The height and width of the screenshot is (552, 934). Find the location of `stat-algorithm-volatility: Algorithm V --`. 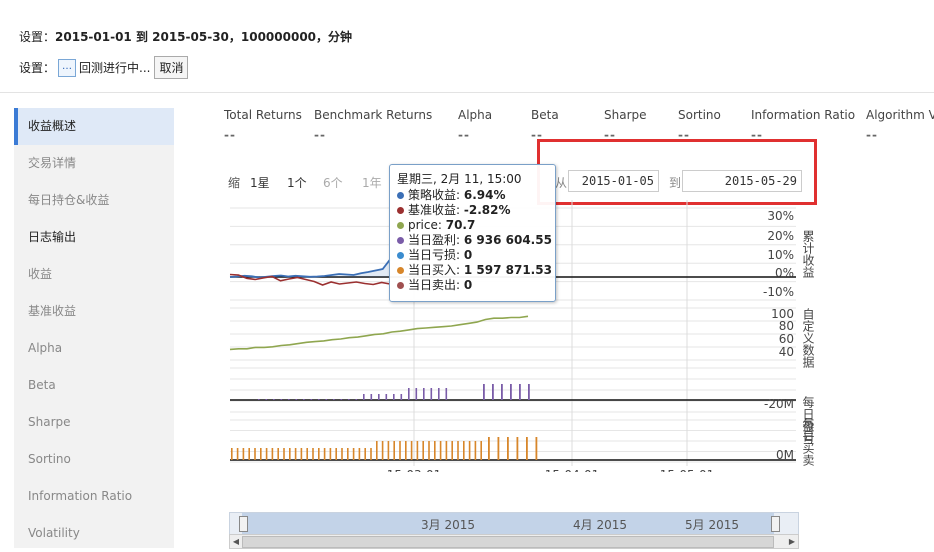

stat-algorithm-volatility: Algorithm V -- is located at coordinates (900, 125).